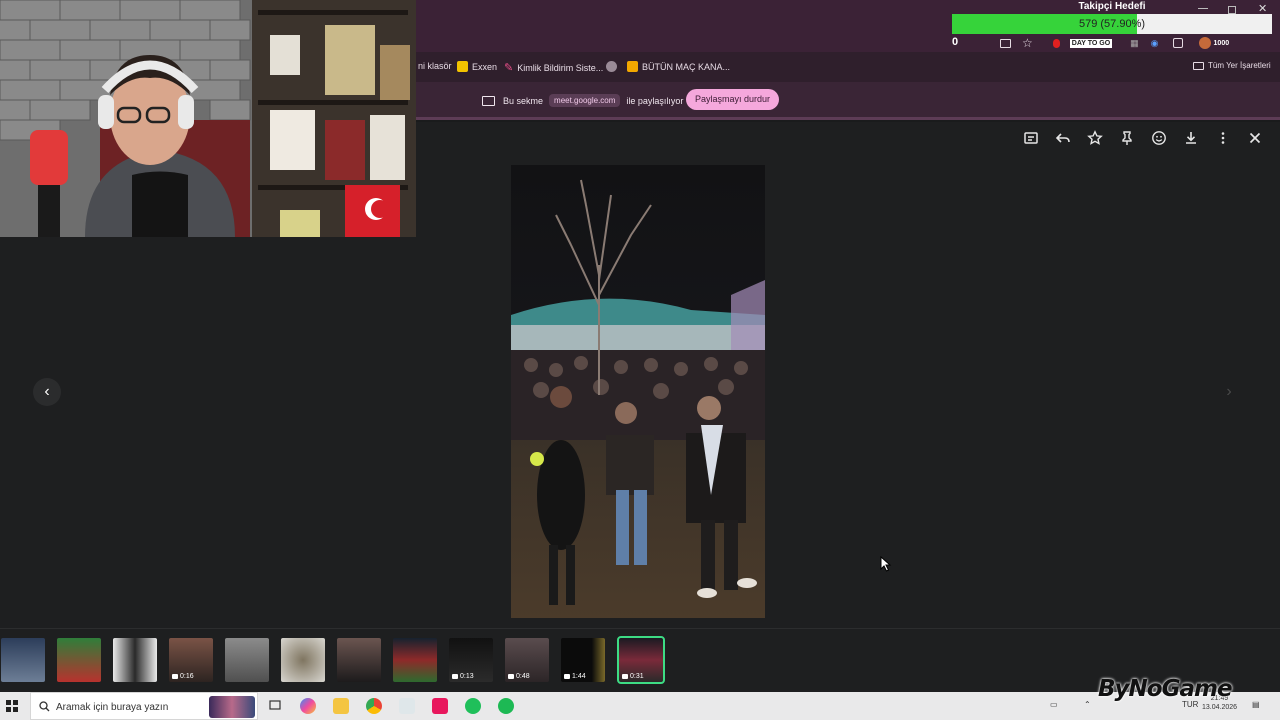 This screenshot has height=720, width=1280. I want to click on caption-icon, so click(1031, 139).